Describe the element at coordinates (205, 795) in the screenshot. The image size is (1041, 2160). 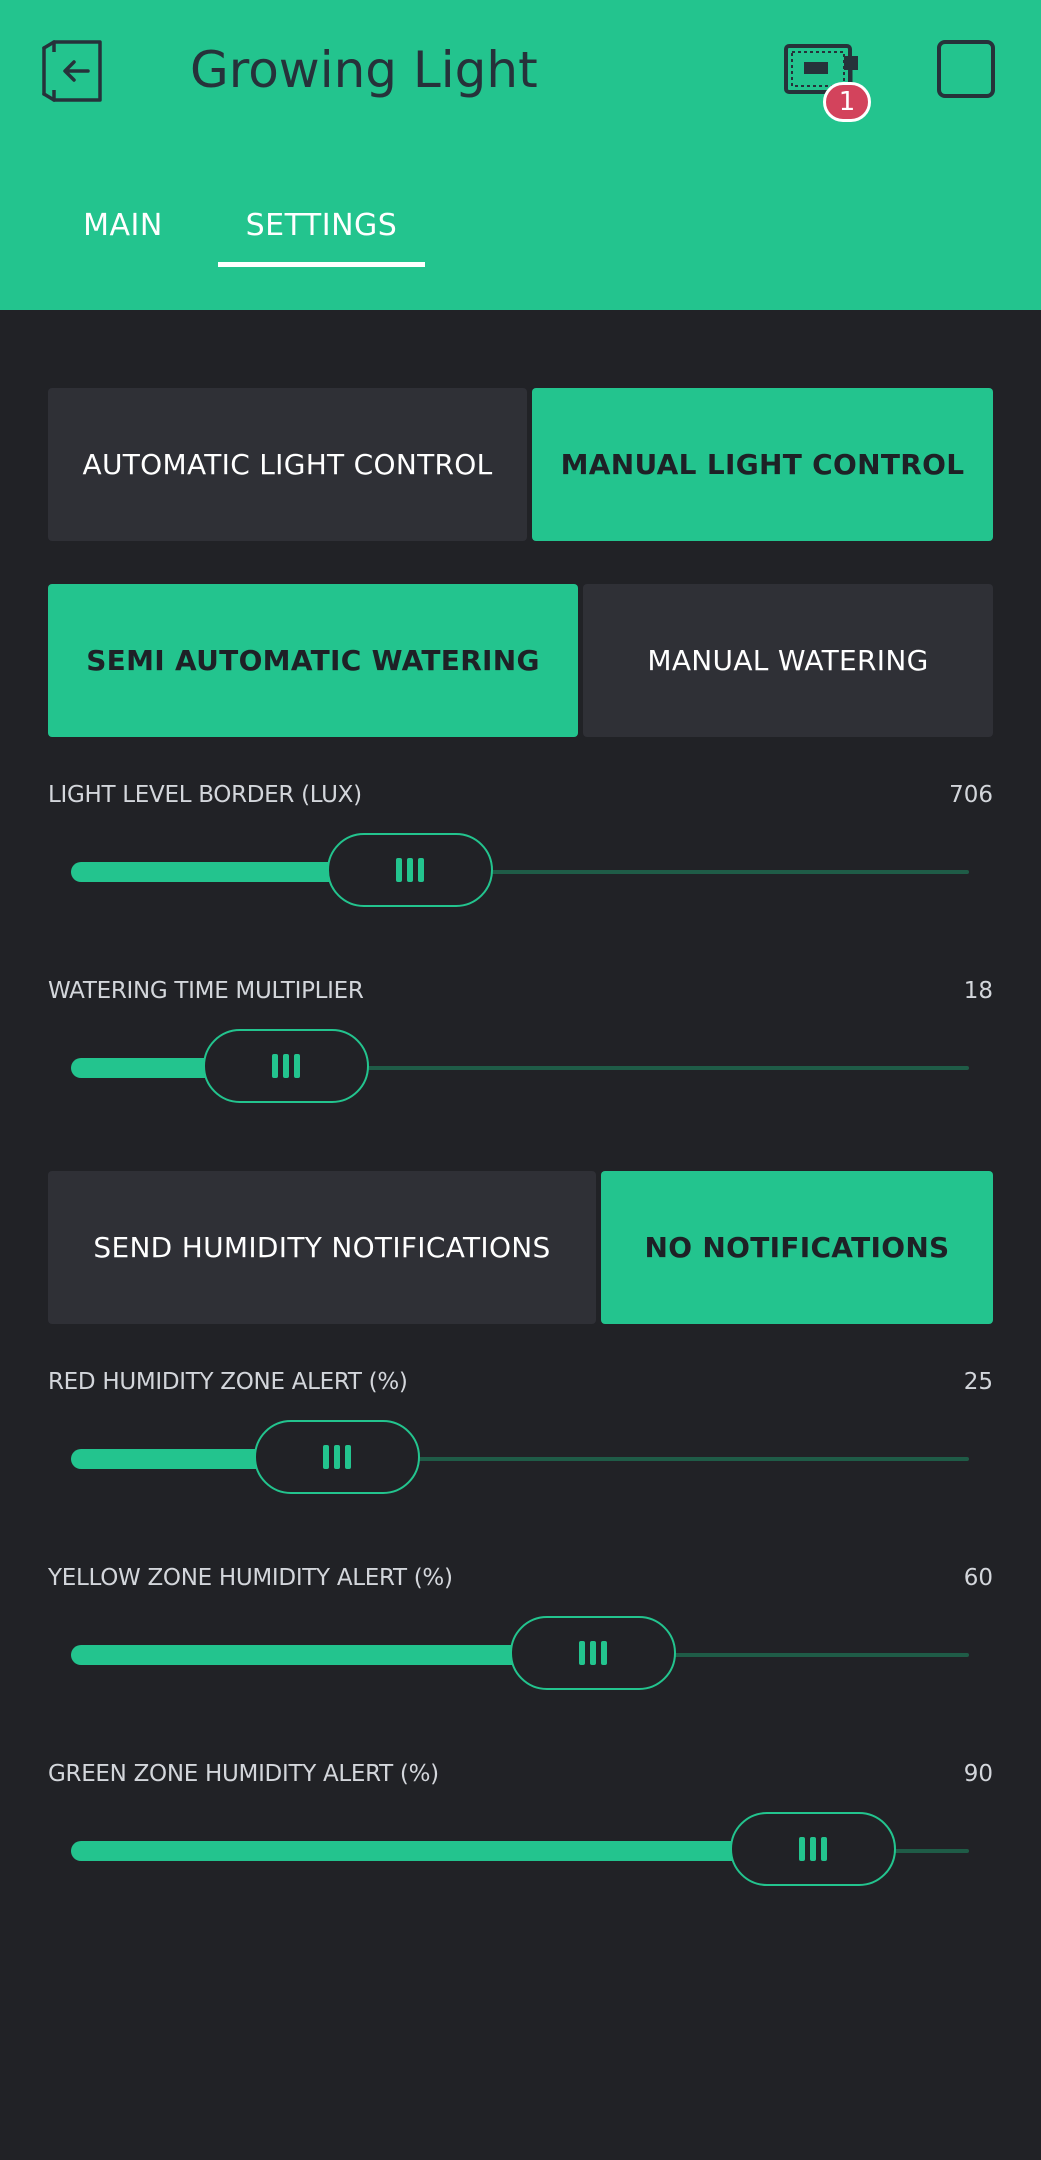
I see `slider-label-light-level: LIGHT LEVEL BORDER (LUX)` at that location.